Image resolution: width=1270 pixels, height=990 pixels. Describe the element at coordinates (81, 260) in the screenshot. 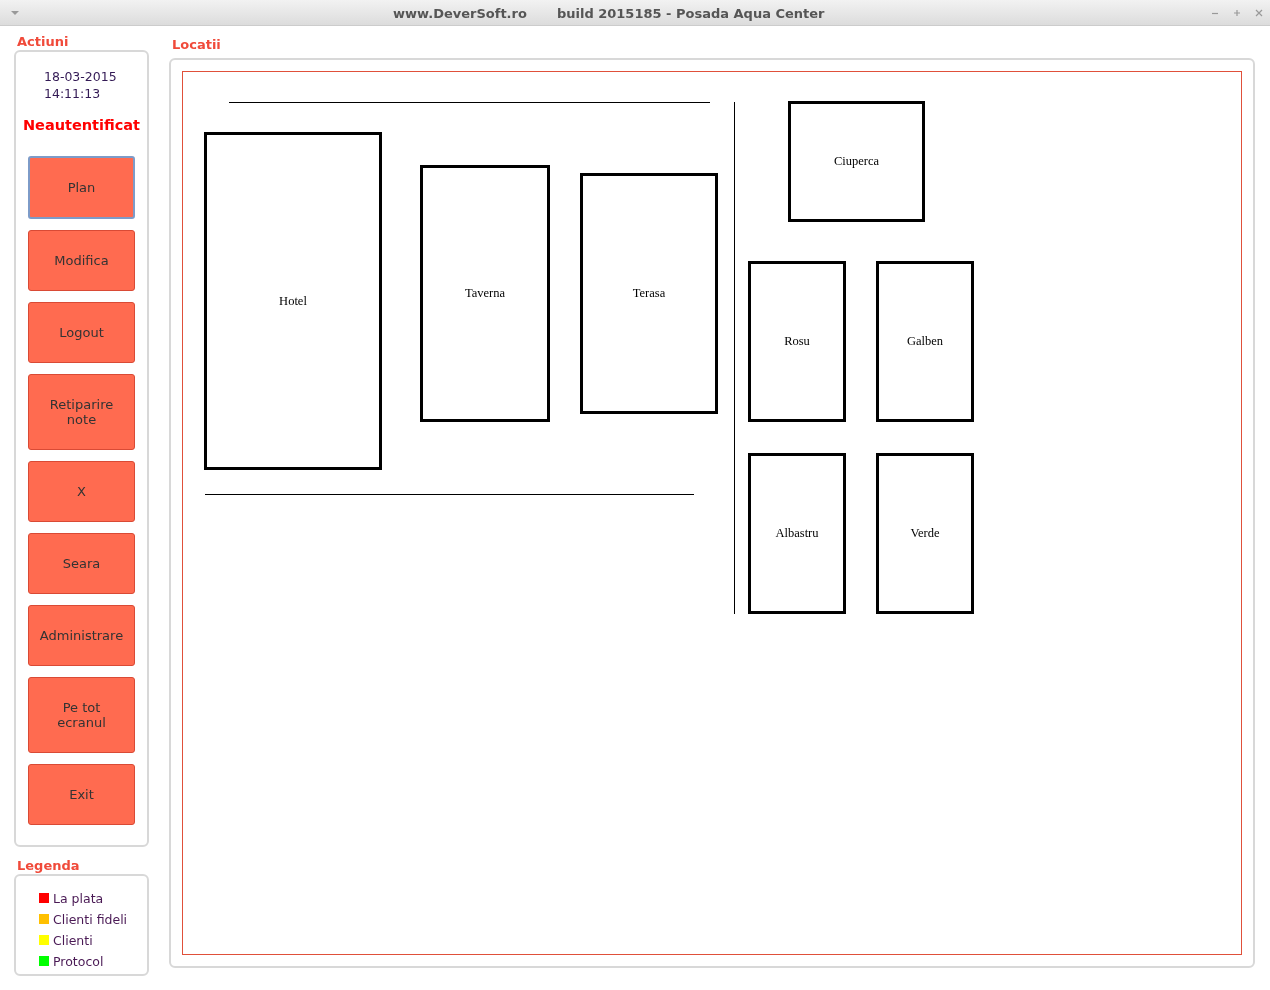

I see `action-button: Modifica` at that location.